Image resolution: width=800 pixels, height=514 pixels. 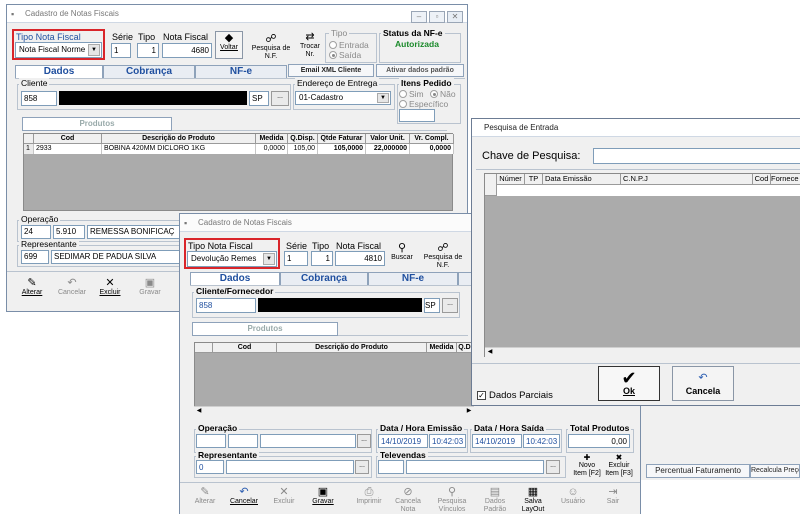 I want to click on voltar-button: ◆ Voltar, so click(x=229, y=45).